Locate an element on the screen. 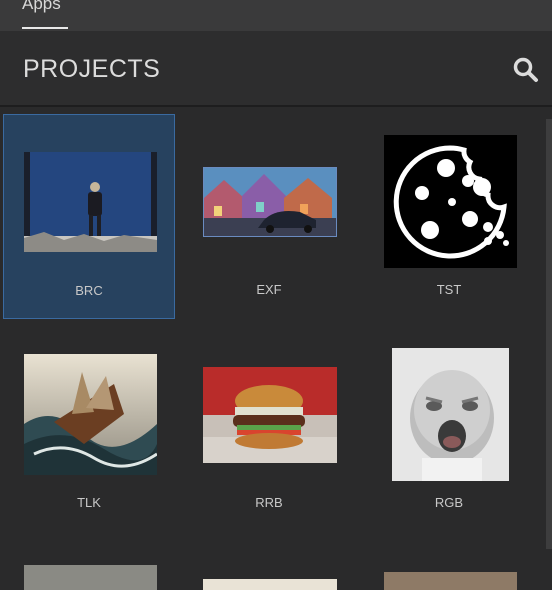  tab-apps-indicator is located at coordinates (45, 28).